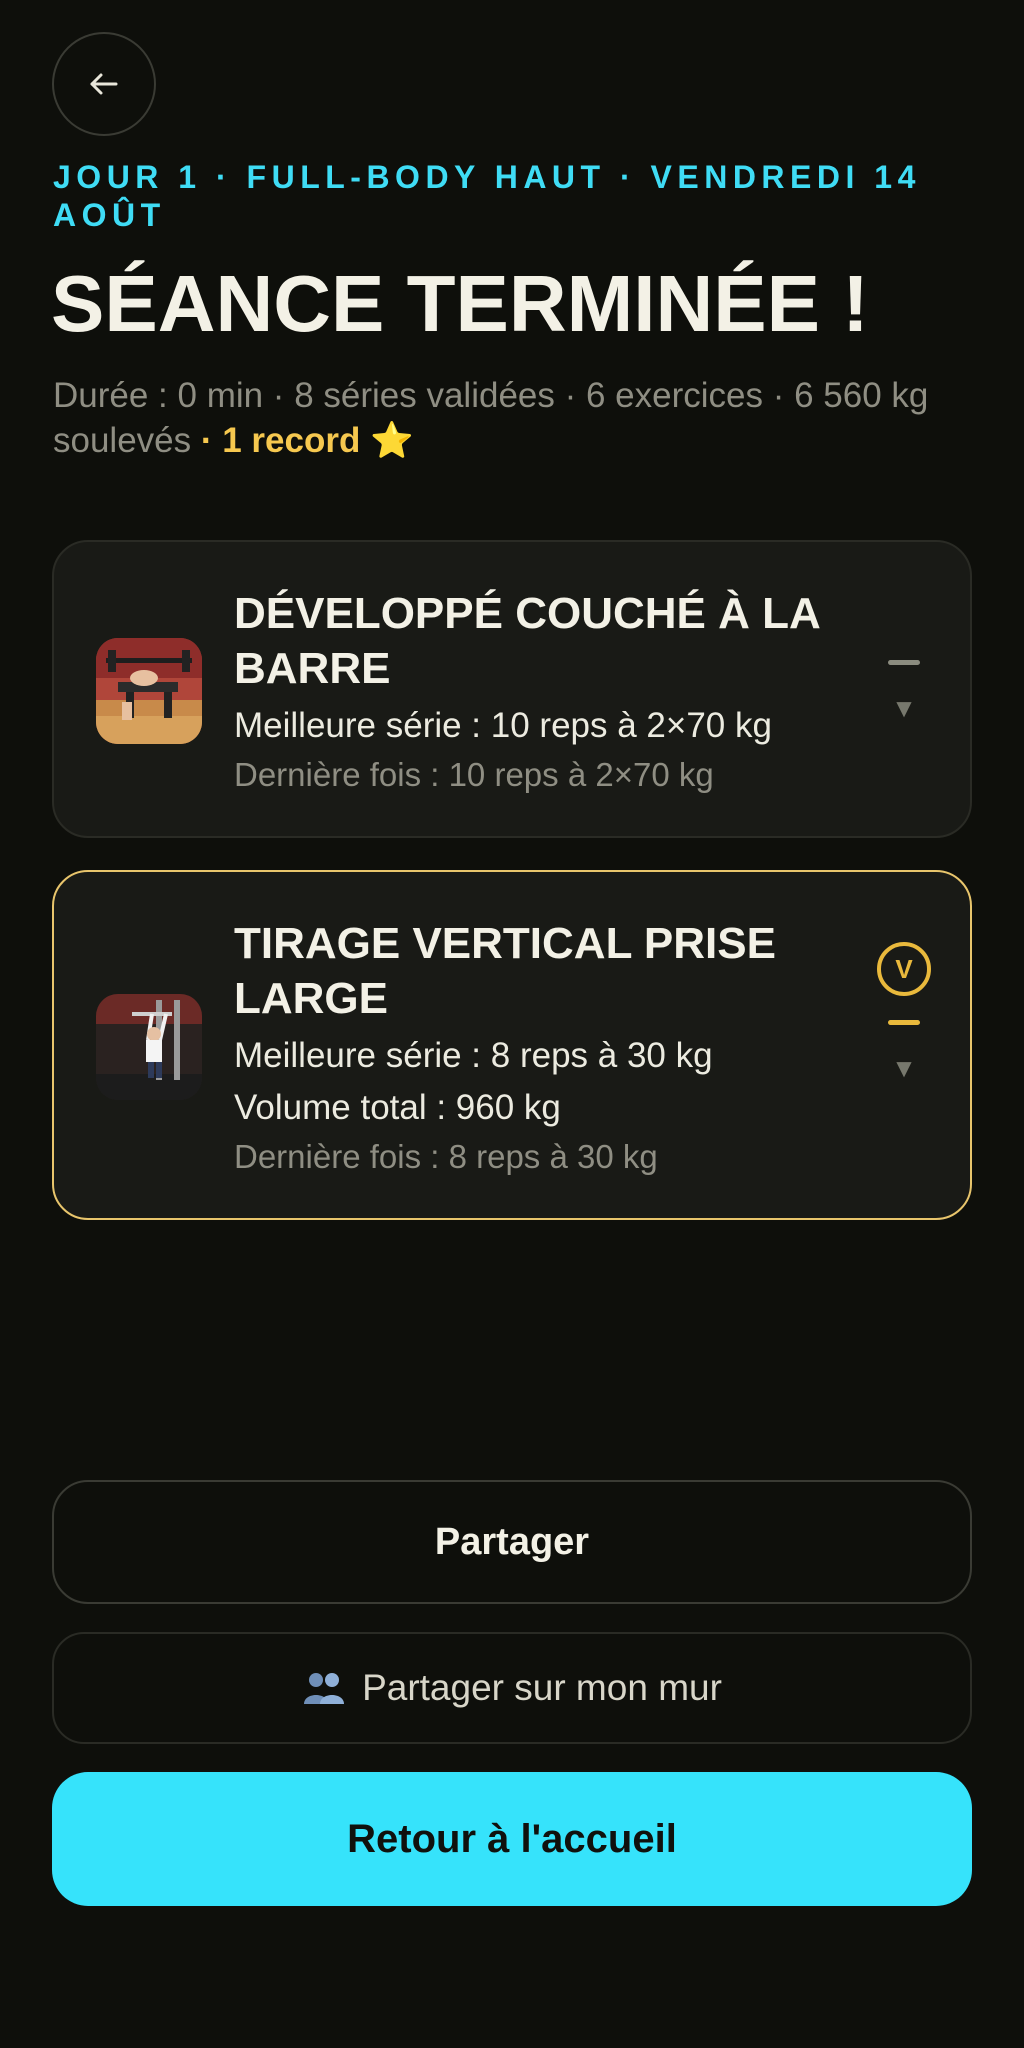 The height and width of the screenshot is (2048, 1024). I want to click on share-button-label: Partager, so click(512, 1541).